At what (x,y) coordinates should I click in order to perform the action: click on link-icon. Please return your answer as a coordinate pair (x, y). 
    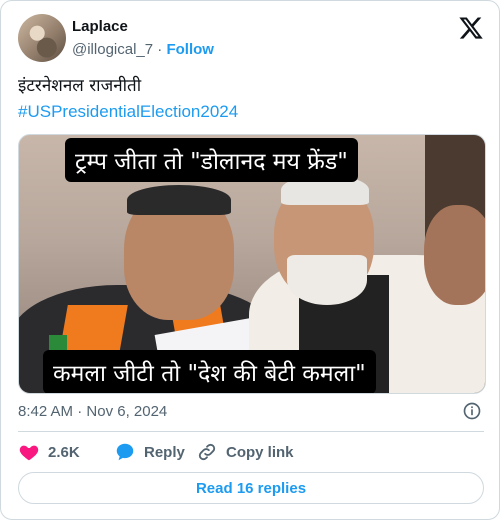
    Looking at the image, I should click on (207, 452).